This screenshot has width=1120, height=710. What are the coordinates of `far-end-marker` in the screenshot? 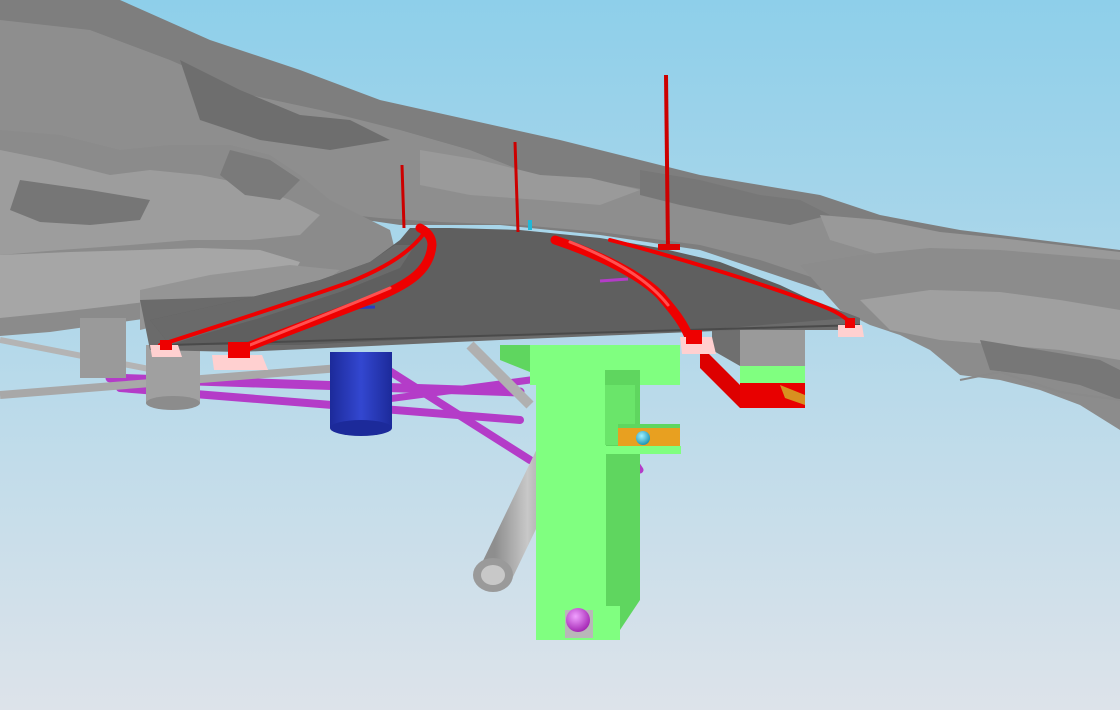 It's located at (530, 225).